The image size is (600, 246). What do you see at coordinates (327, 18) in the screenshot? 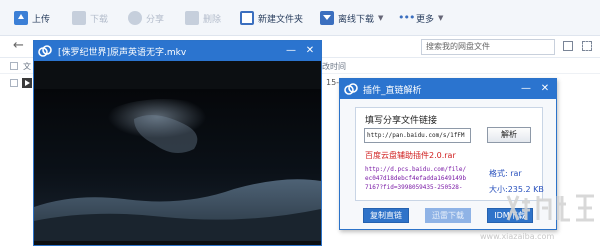
I see `offline-download-icon` at bounding box center [327, 18].